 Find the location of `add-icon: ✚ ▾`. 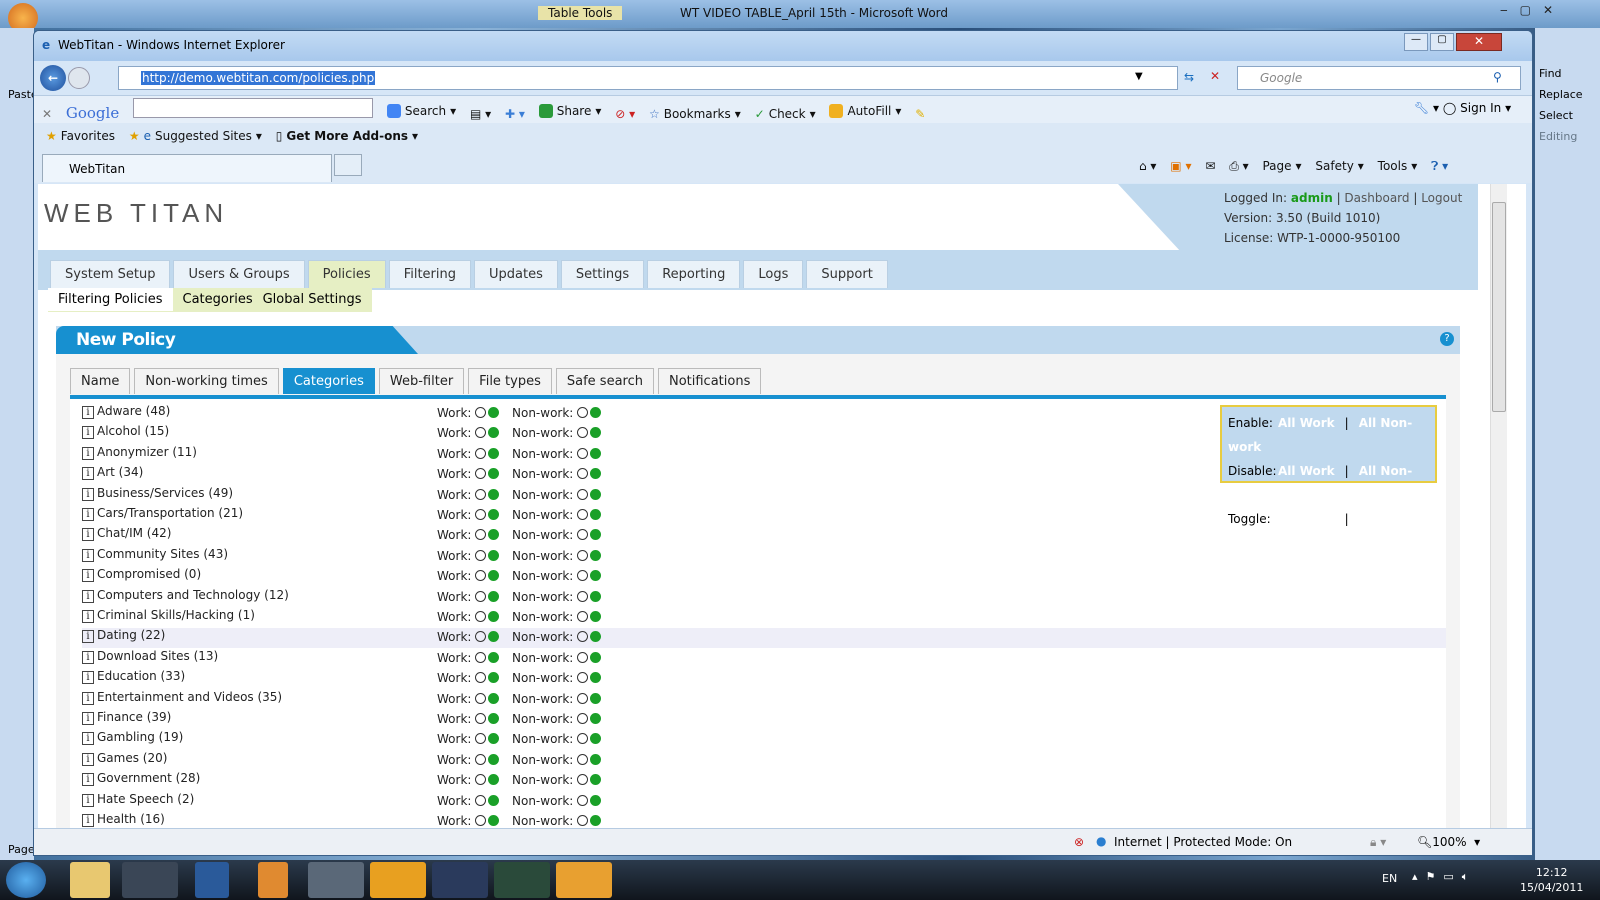

add-icon: ✚ ▾ is located at coordinates (515, 114).